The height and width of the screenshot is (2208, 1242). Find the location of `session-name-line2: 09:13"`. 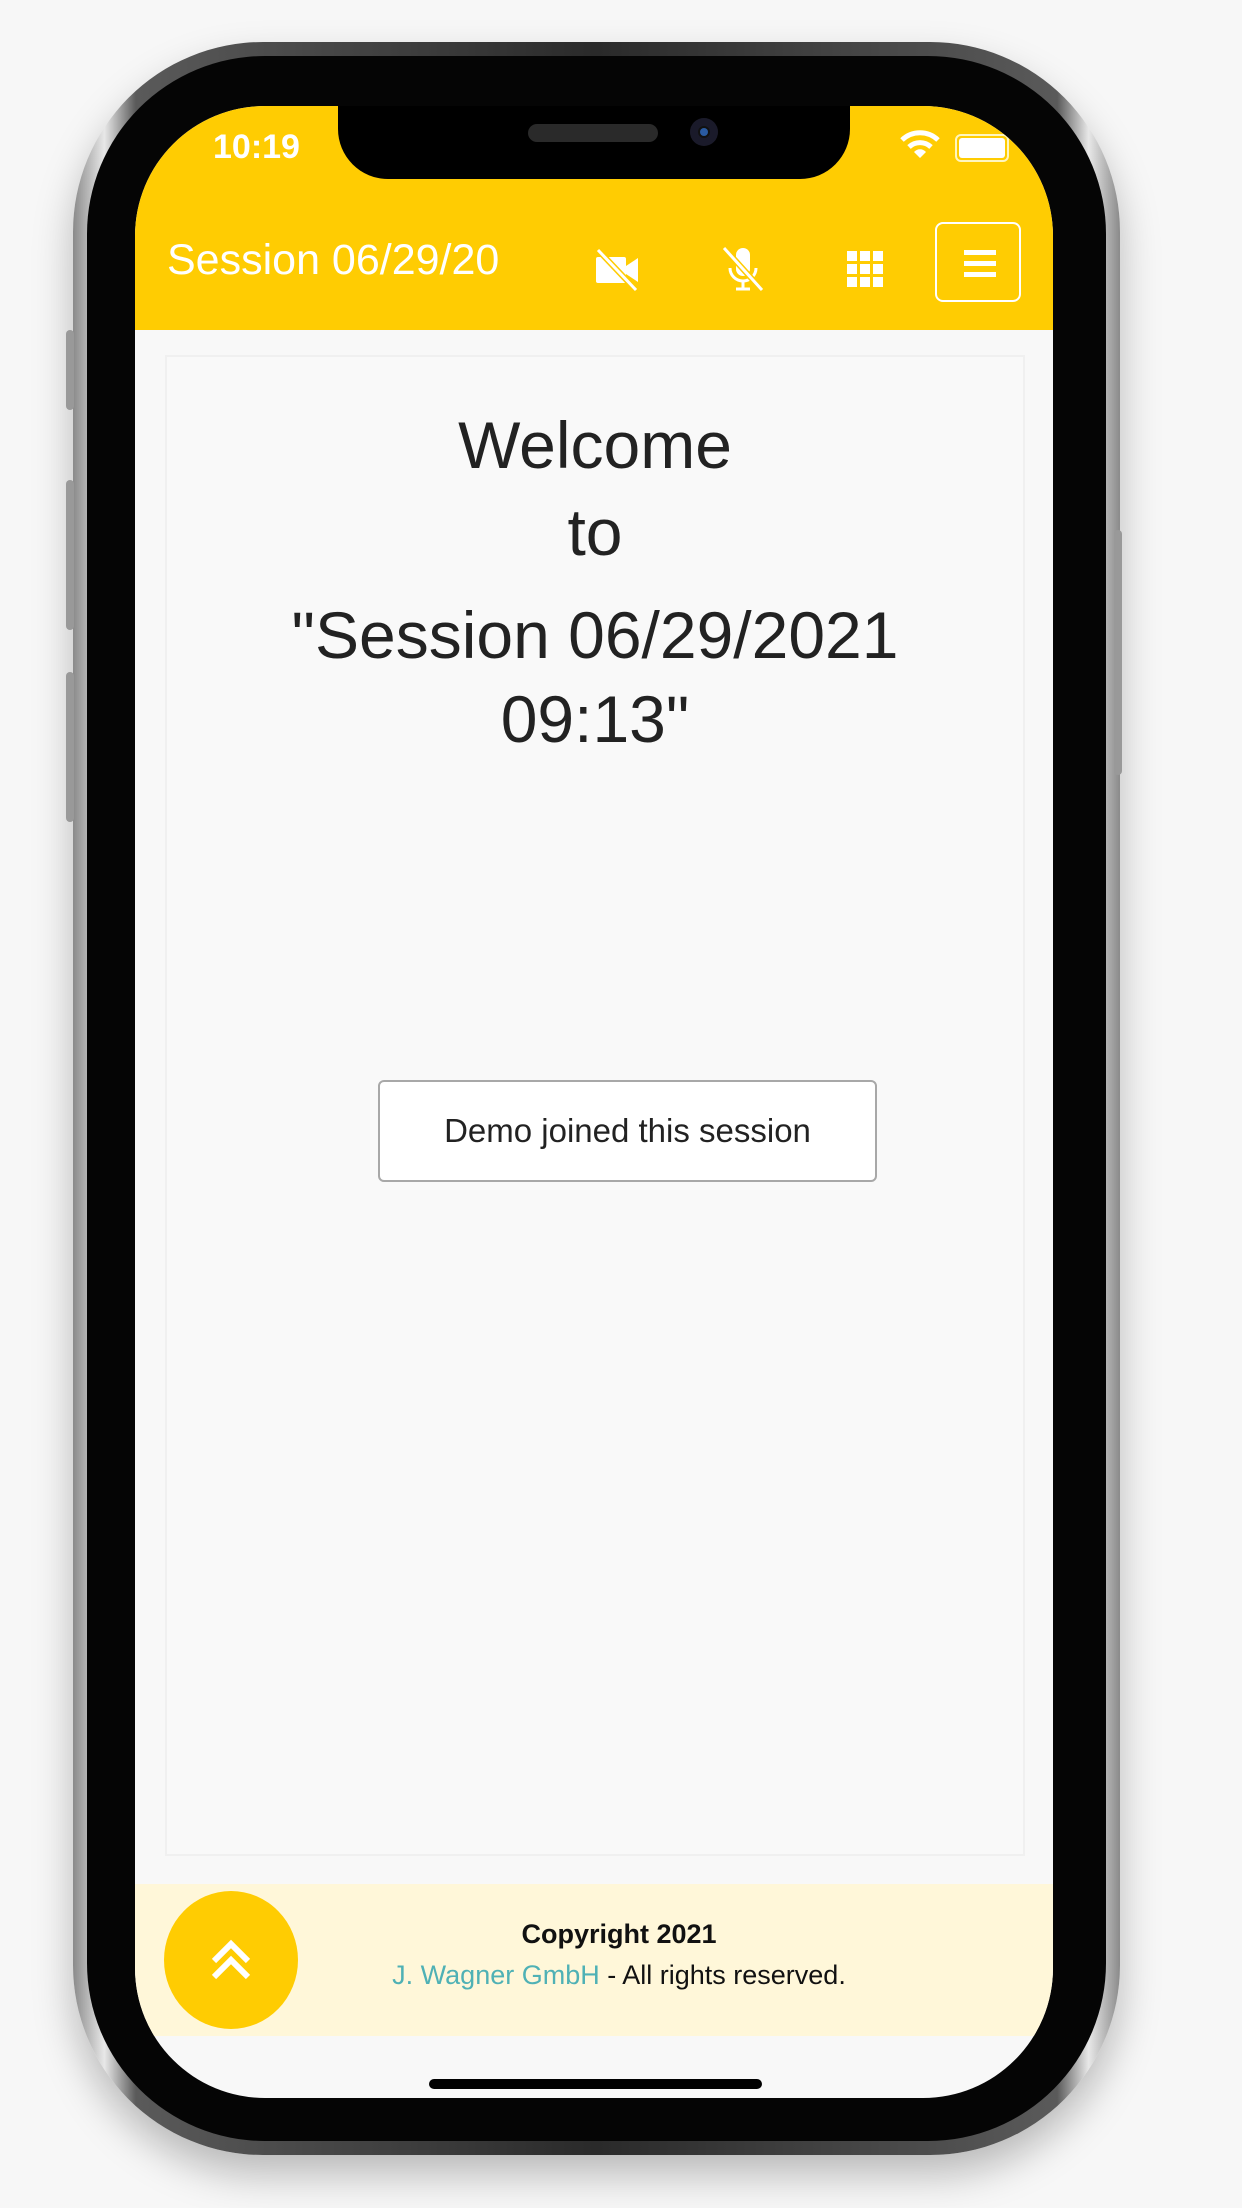

session-name-line2: 09:13" is located at coordinates (595, 719).